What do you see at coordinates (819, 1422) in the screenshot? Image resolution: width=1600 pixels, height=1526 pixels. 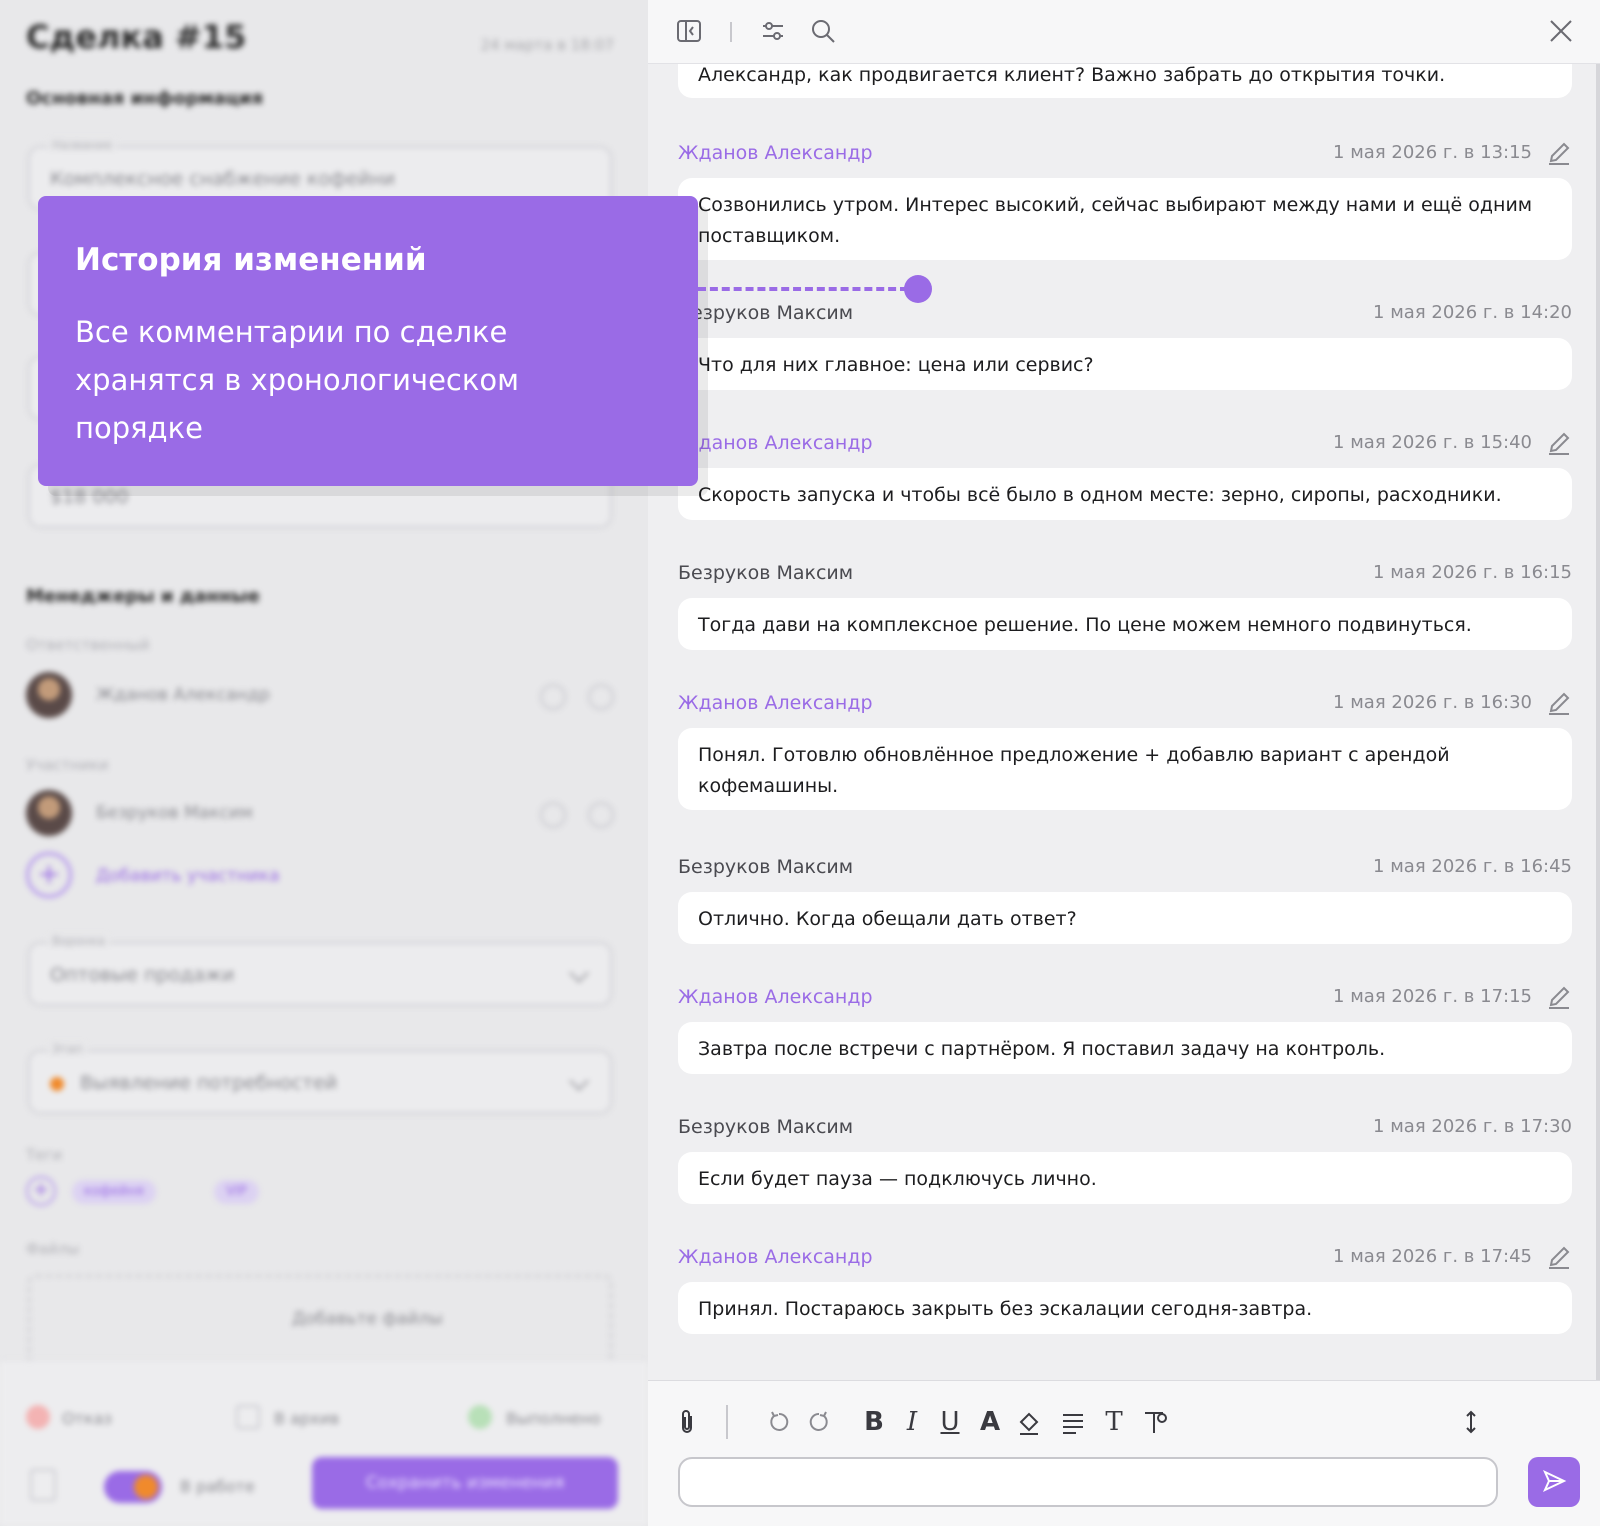 I see `redo-icon` at bounding box center [819, 1422].